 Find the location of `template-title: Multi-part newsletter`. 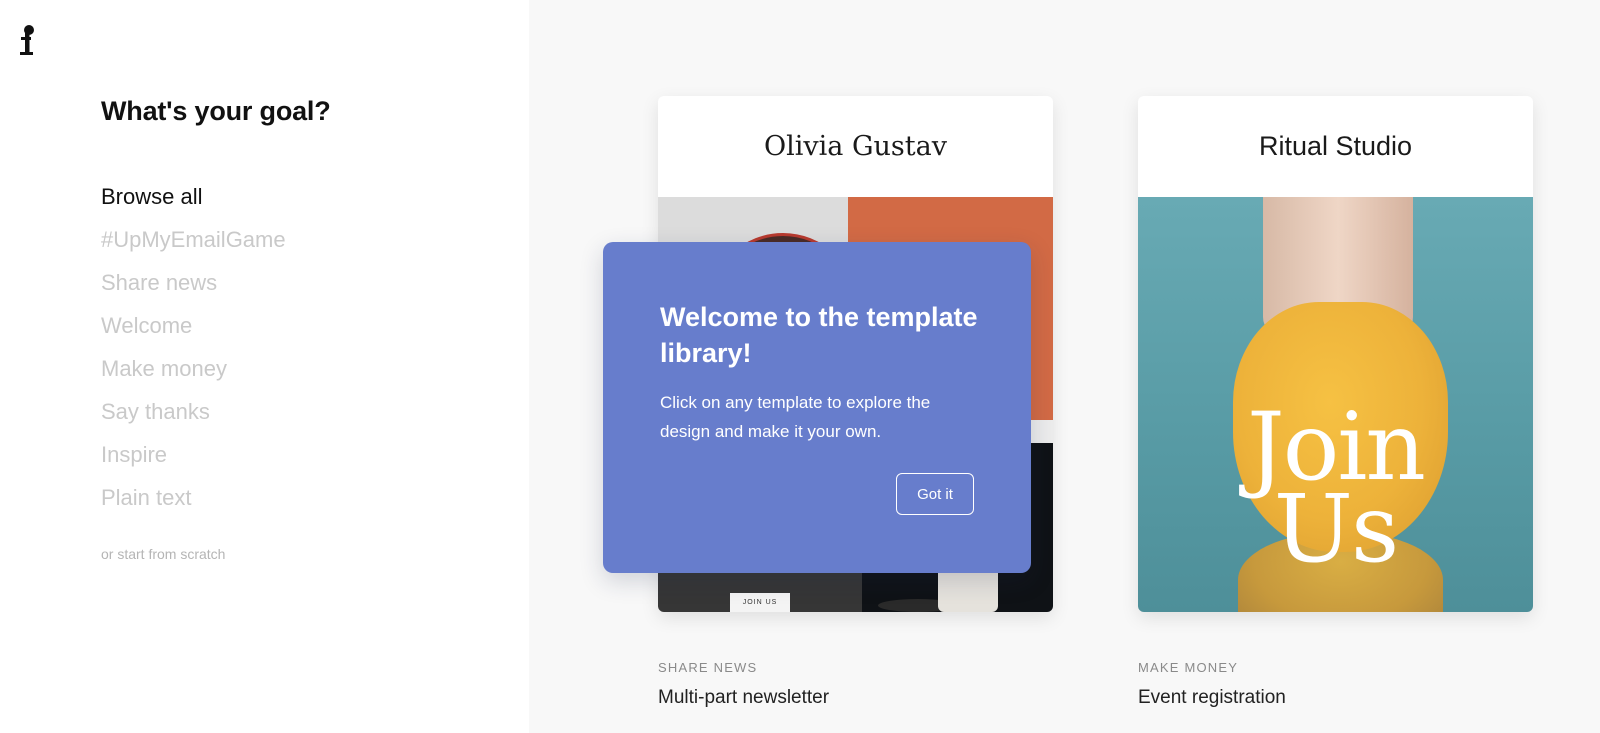

template-title: Multi-part newsletter is located at coordinates (743, 698).